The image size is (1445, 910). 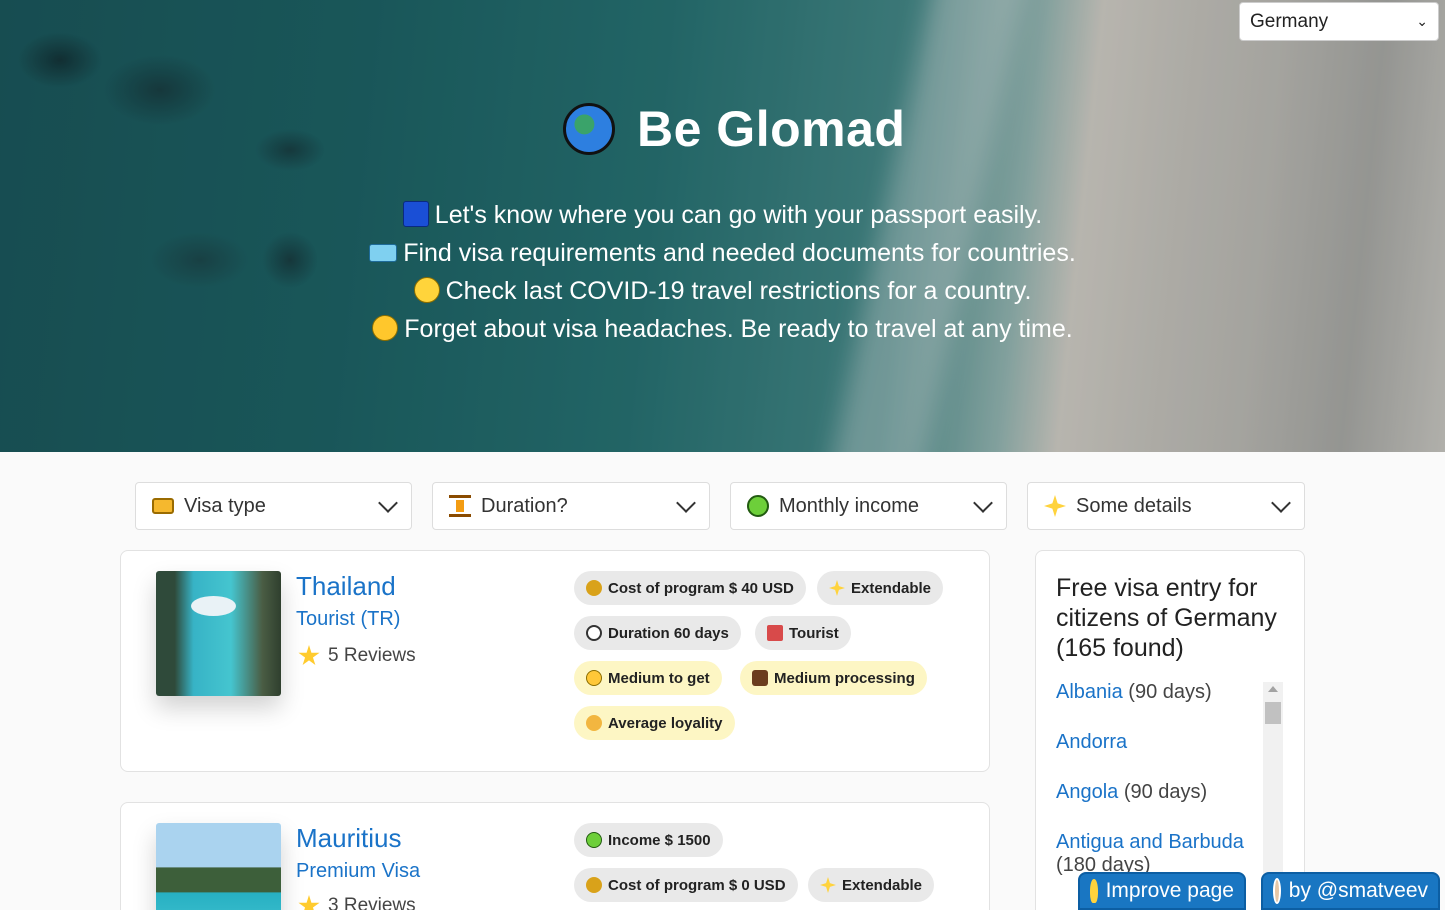 What do you see at coordinates (1094, 891) in the screenshot?
I see `light-bulb-icon` at bounding box center [1094, 891].